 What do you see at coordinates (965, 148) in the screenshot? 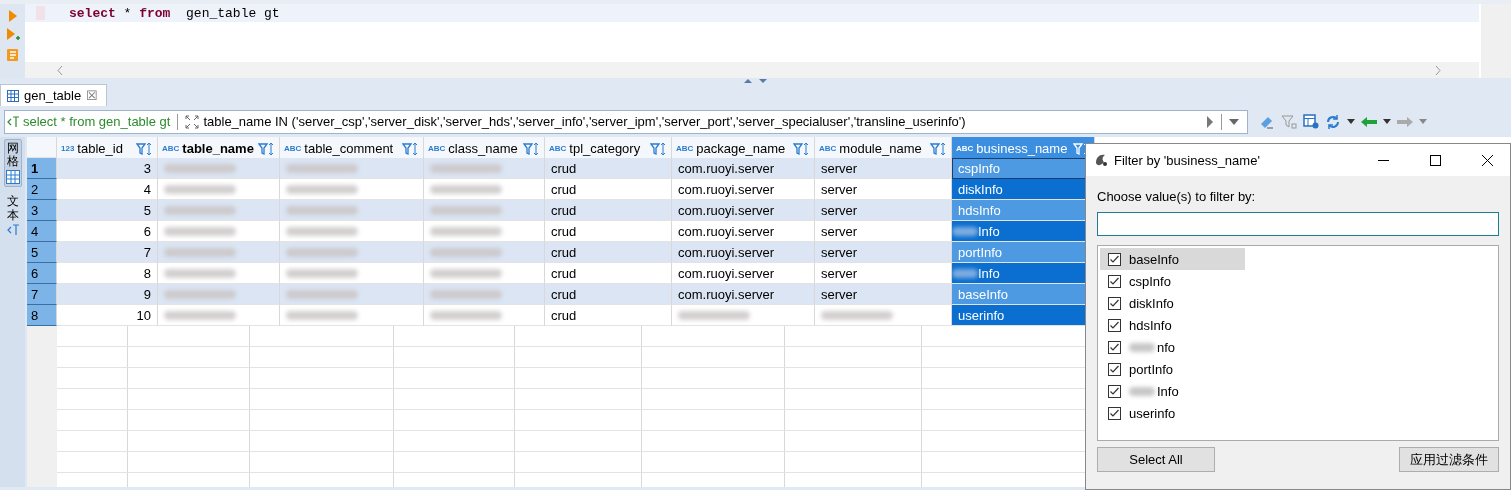
I see `type-label: ABC` at bounding box center [965, 148].